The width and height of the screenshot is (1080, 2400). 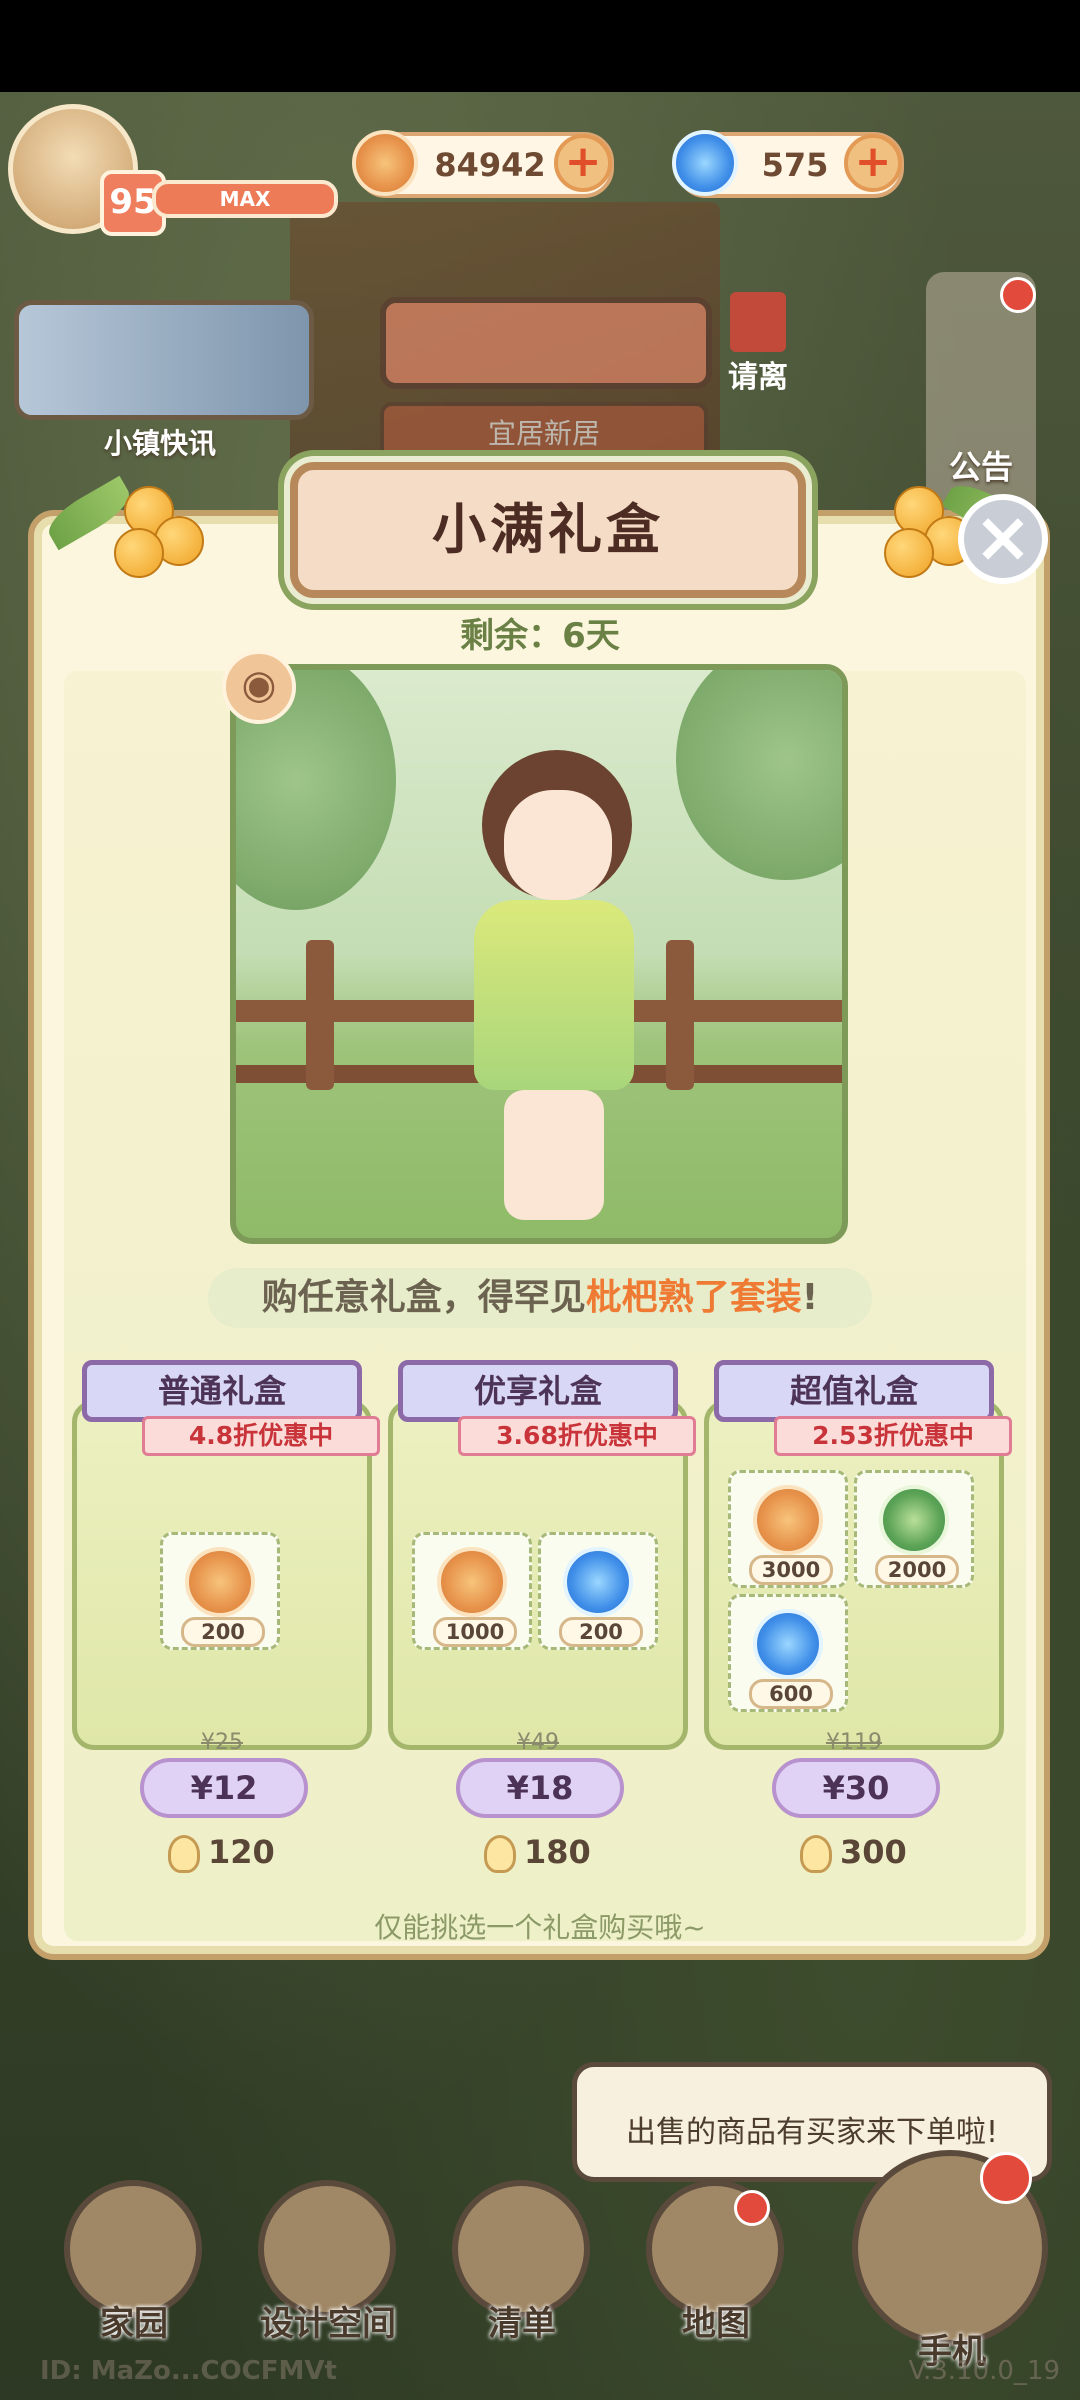 I want to click on buy-price-button: ¥18, so click(x=540, y=1788).